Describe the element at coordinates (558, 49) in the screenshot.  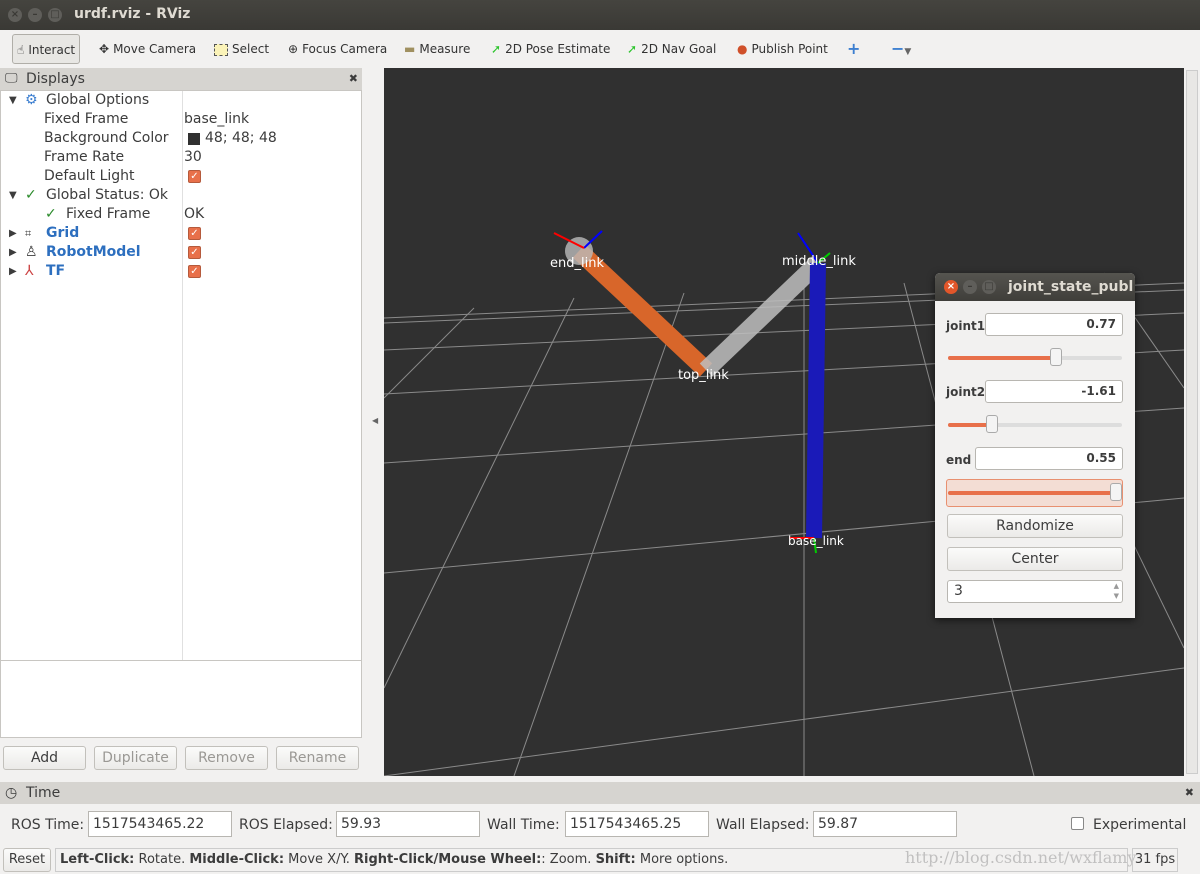
I see `tool-label: 2D Pose Estimate` at that location.